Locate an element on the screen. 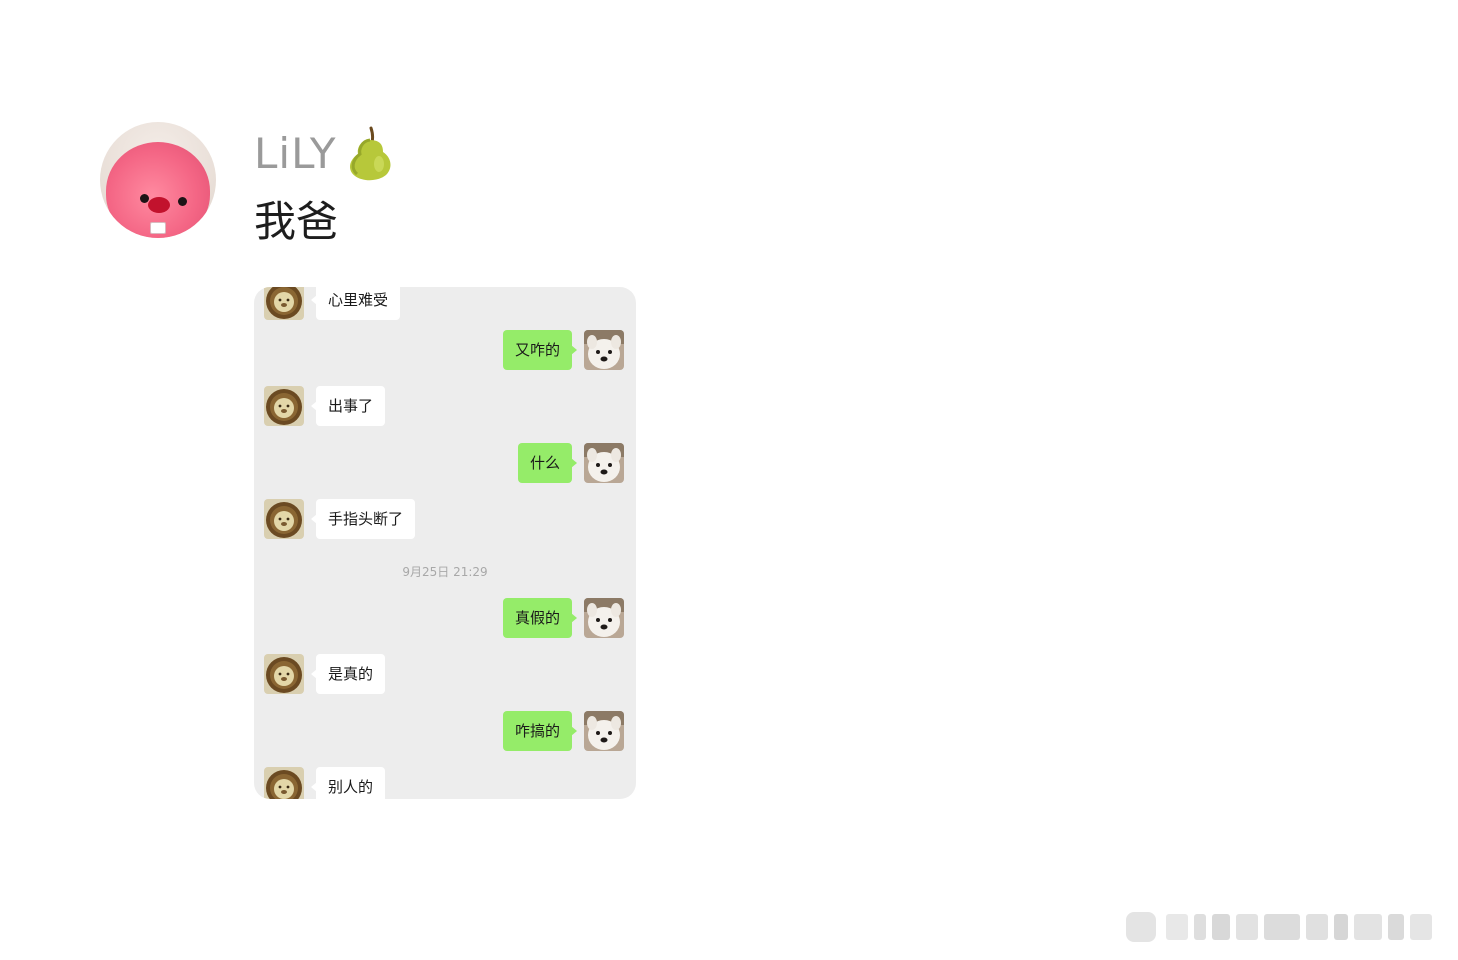  blurred-watermark-icon is located at coordinates (1279, 927).